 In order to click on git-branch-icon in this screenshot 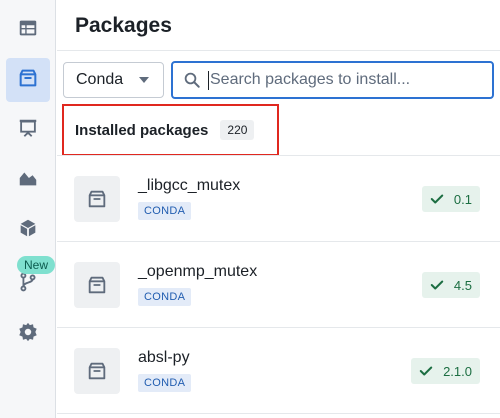, I will do `click(28, 284)`.